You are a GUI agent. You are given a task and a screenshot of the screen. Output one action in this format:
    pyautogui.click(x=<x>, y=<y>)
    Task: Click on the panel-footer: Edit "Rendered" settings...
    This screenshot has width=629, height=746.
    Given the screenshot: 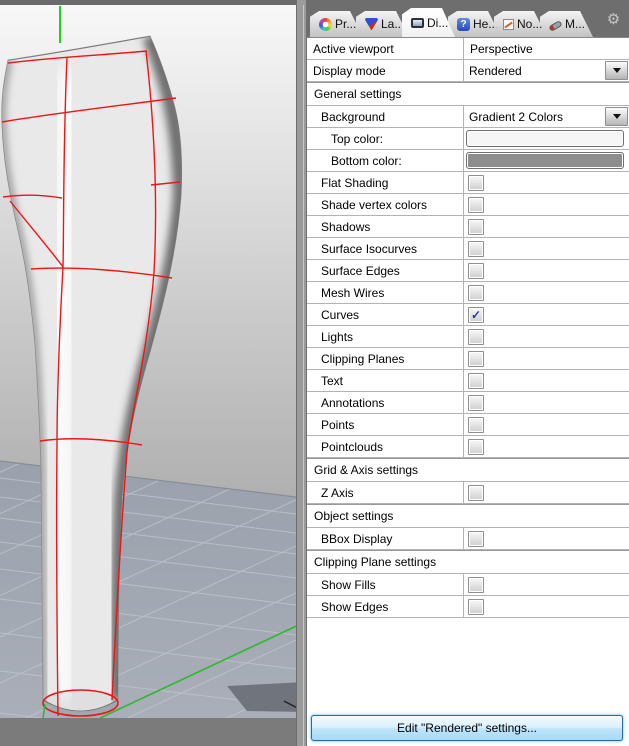 What is the action you would take?
    pyautogui.click(x=468, y=729)
    